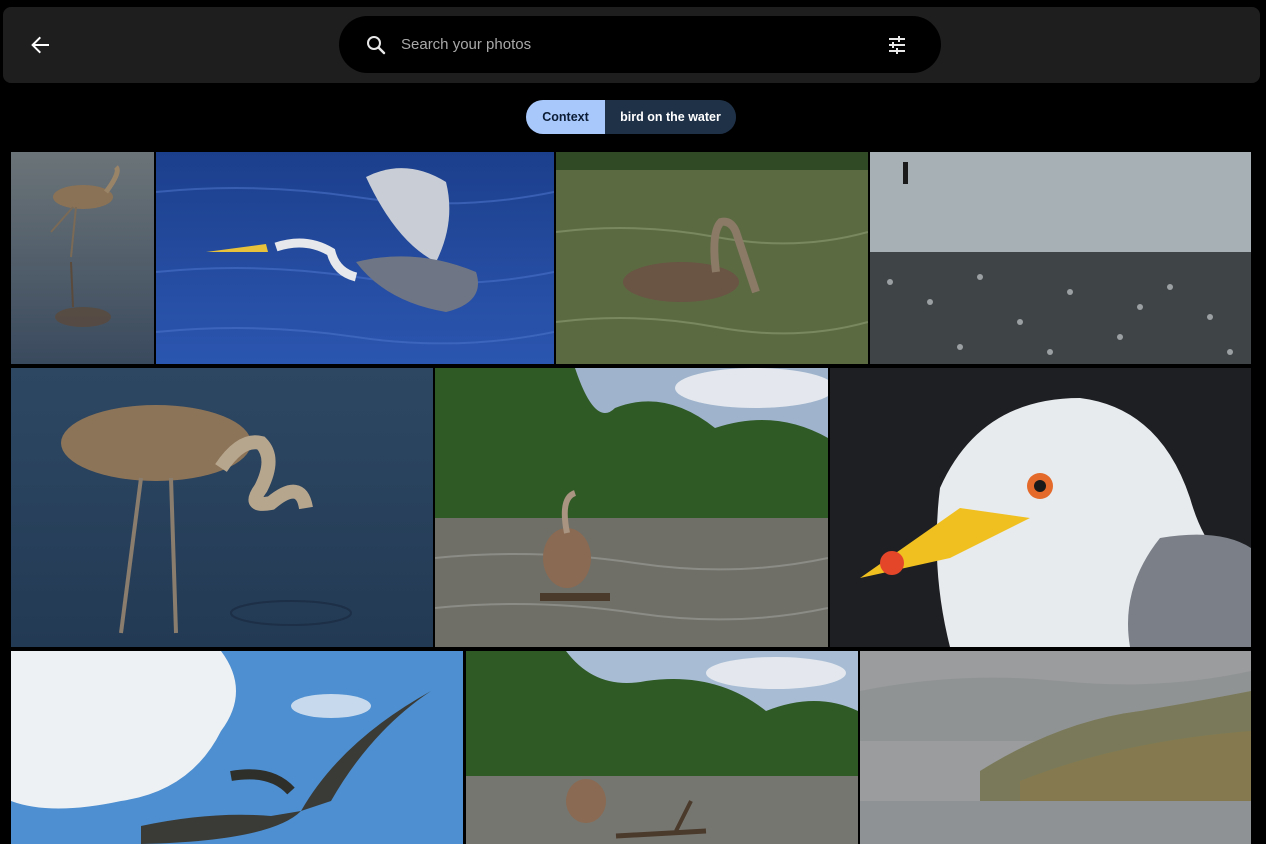 The image size is (1266, 844). Describe the element at coordinates (670, 117) in the screenshot. I see `query-chip: bird on the water` at that location.